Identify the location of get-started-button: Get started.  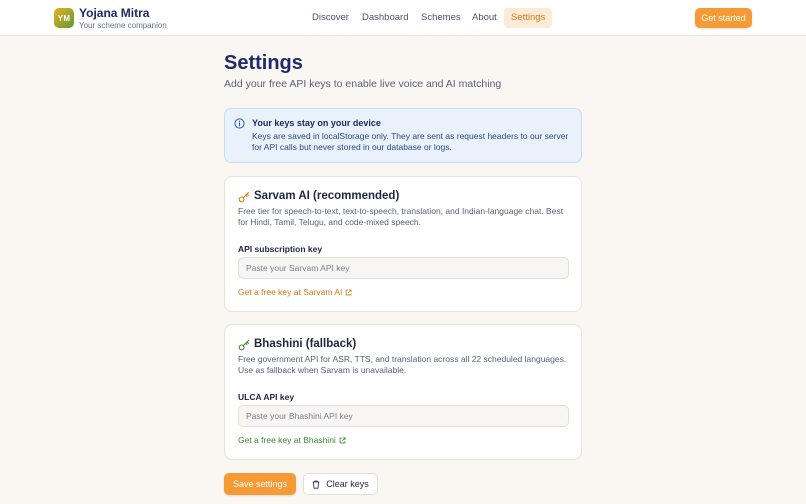
(723, 18).